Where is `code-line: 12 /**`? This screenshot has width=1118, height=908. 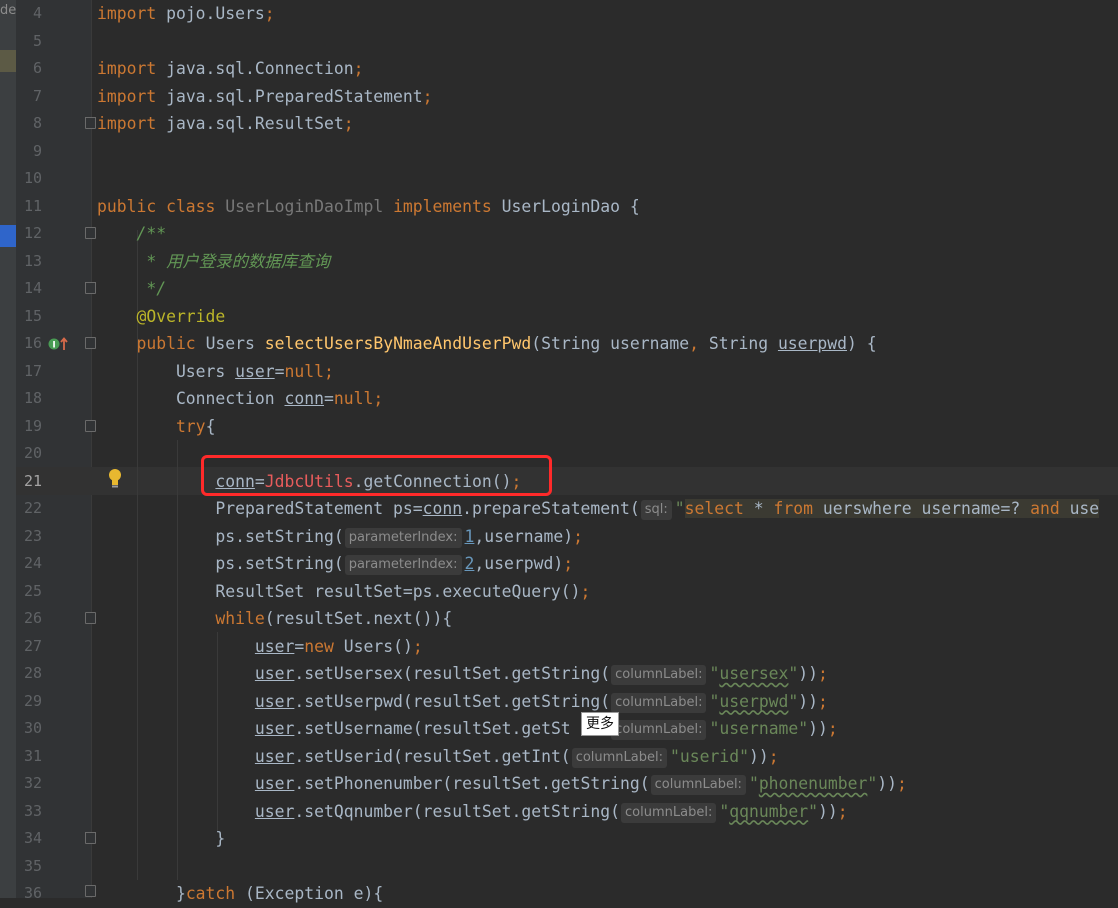 code-line: 12 /** is located at coordinates (559, 234).